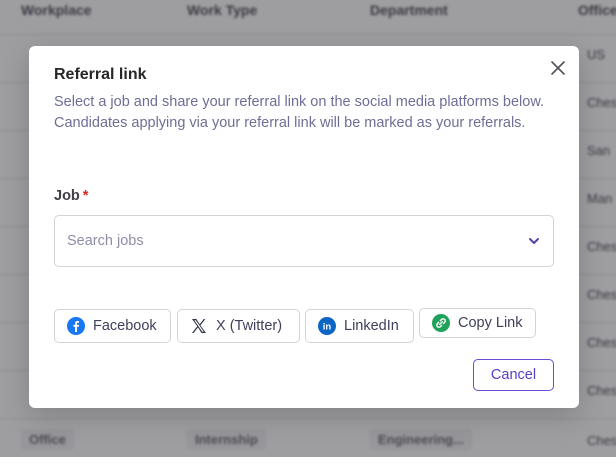 This screenshot has height=466, width=616. I want to click on copy-link-label: Copy Link, so click(490, 323).